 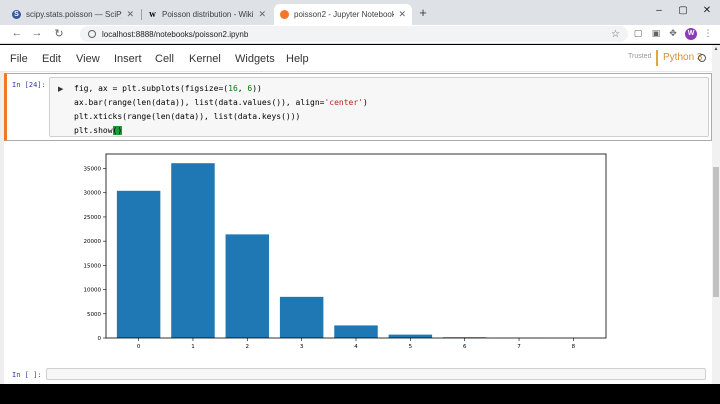 I want to click on forward-icon: →, so click(x=37, y=33).